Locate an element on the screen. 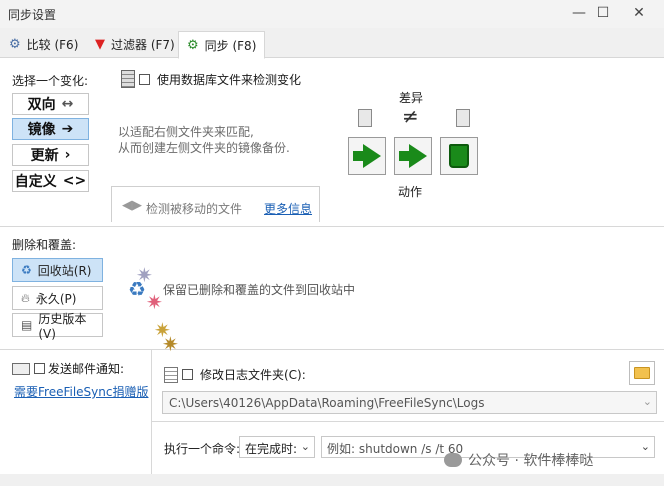 This screenshot has height=486, width=664. two-way-arrow-icon: ↔ is located at coordinates (67, 104).